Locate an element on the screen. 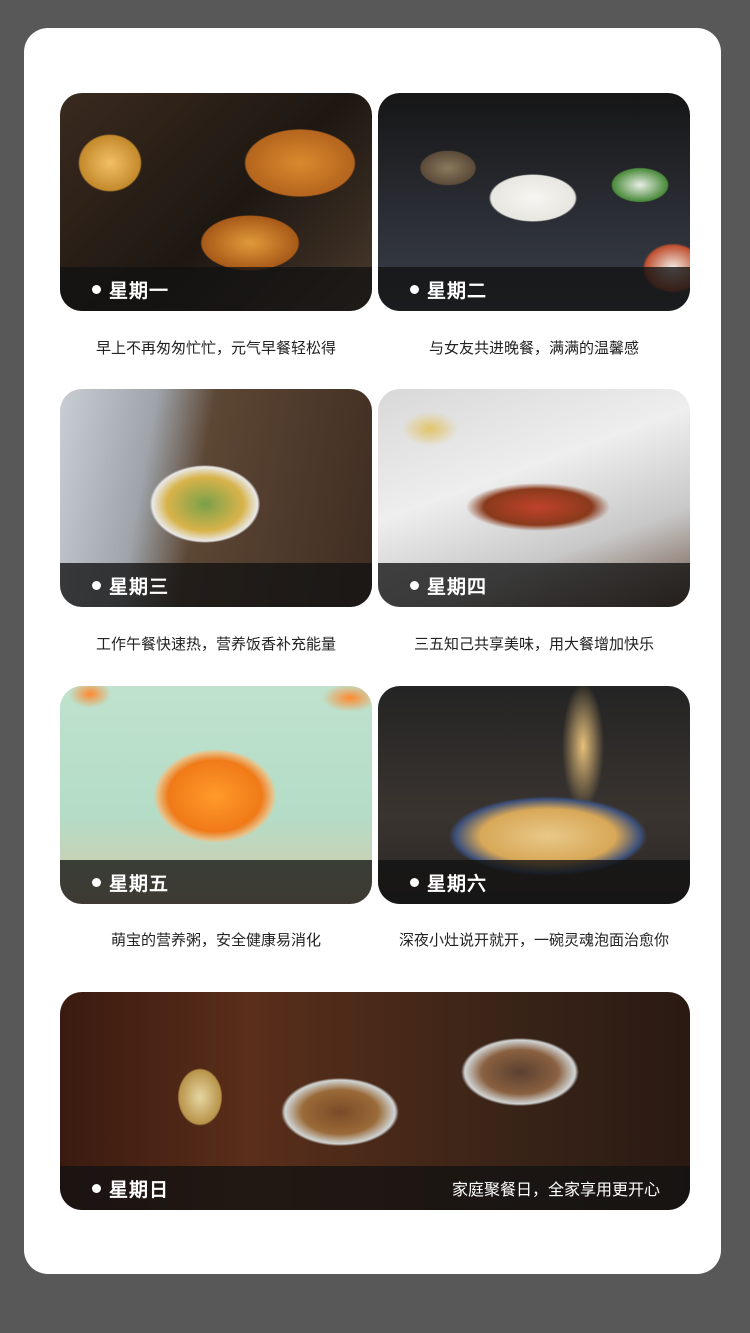  day-label-text: 星期三 is located at coordinates (139, 586).